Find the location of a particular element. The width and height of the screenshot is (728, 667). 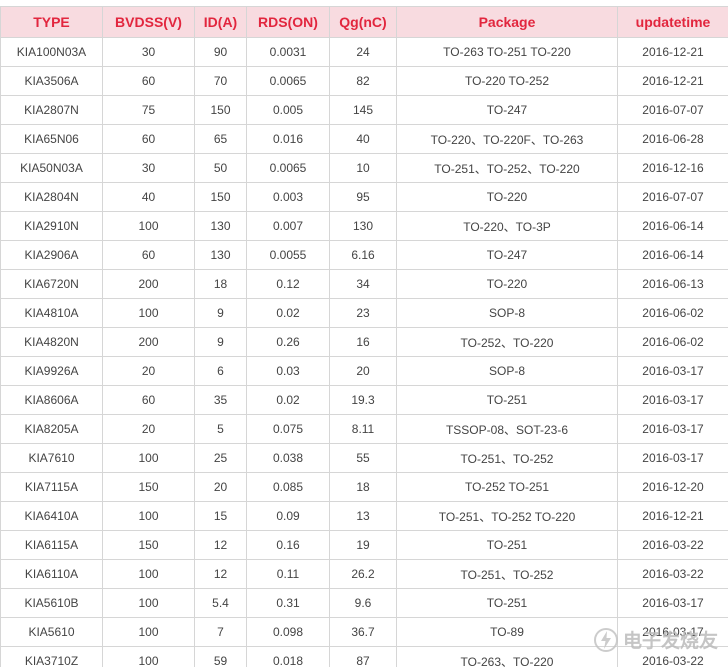

table-row: KIA8606A 60 35 0.02 19.3 TO-251 2016-03-17 is located at coordinates (364, 400).